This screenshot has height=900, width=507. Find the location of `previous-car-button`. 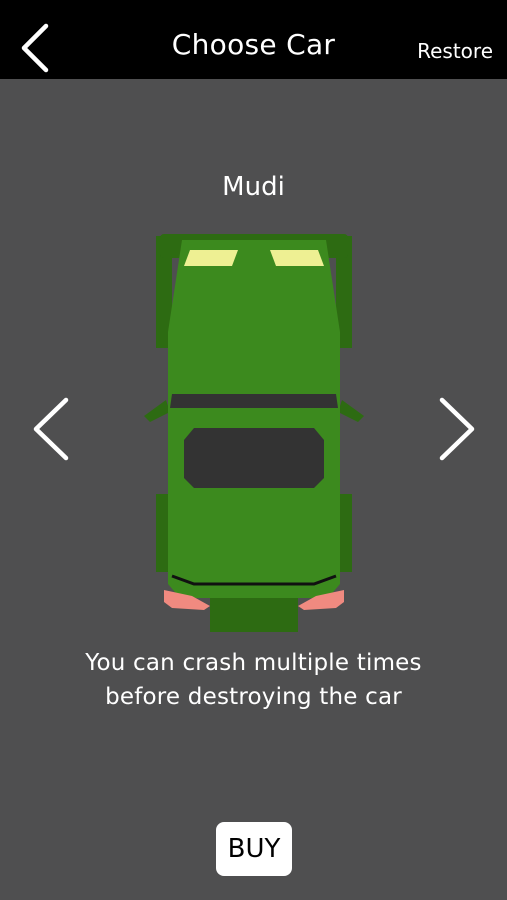

previous-car-button is located at coordinates (51, 429).